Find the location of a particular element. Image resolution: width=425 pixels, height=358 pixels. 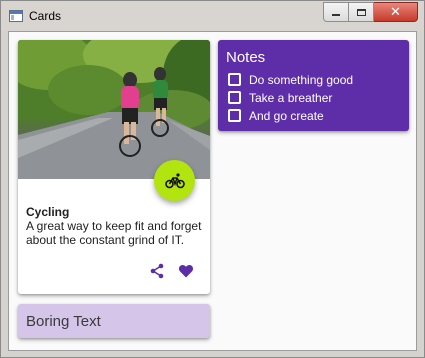

share-icon is located at coordinates (157, 271).